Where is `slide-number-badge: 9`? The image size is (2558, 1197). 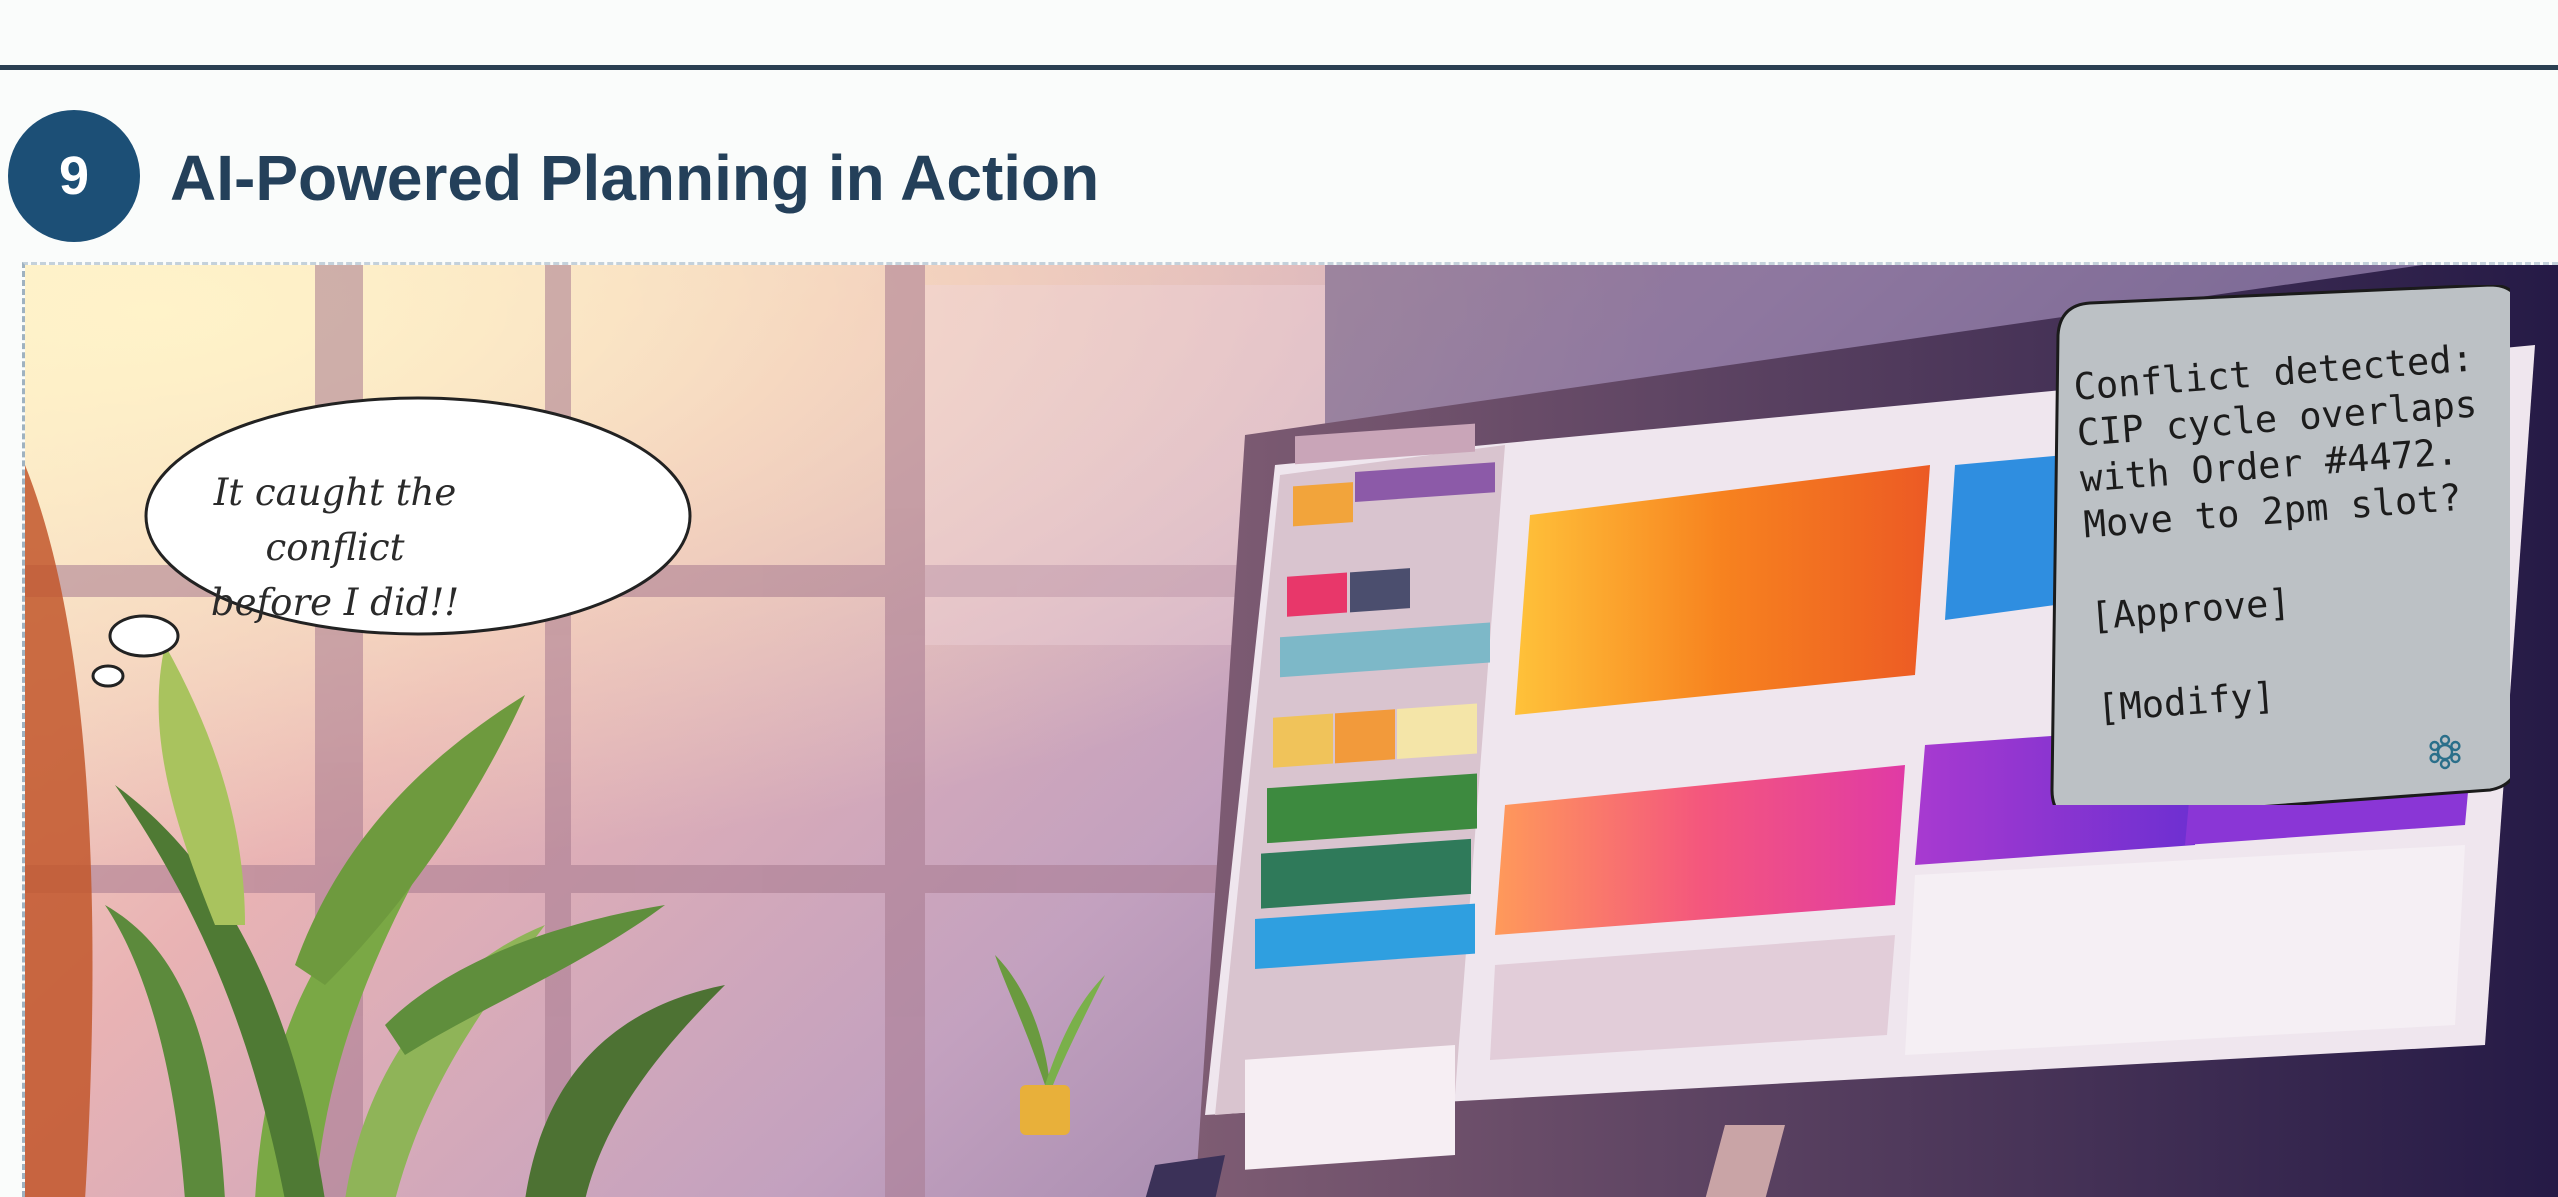 slide-number-badge: 9 is located at coordinates (74, 176).